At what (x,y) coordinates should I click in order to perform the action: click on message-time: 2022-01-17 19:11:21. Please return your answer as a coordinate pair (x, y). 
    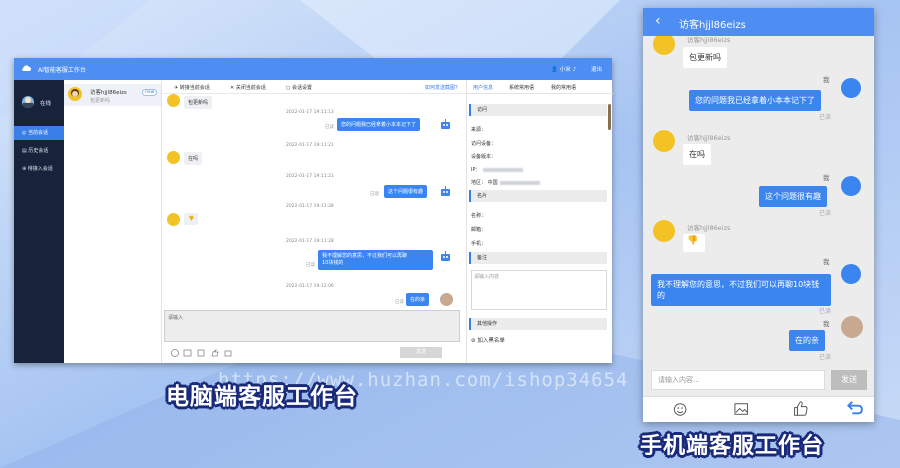
    Looking at the image, I should click on (310, 145).